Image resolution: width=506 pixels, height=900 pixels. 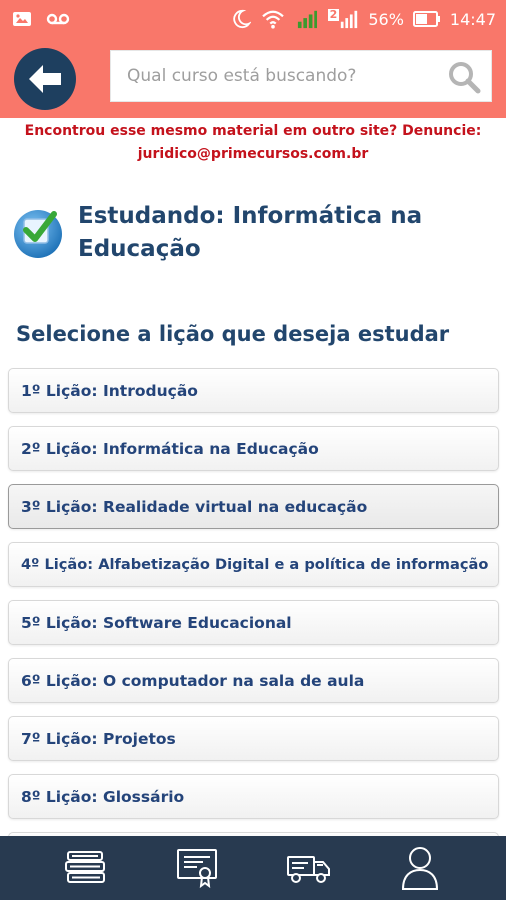 I want to click on bottom-navigation, so click(x=253, y=868).